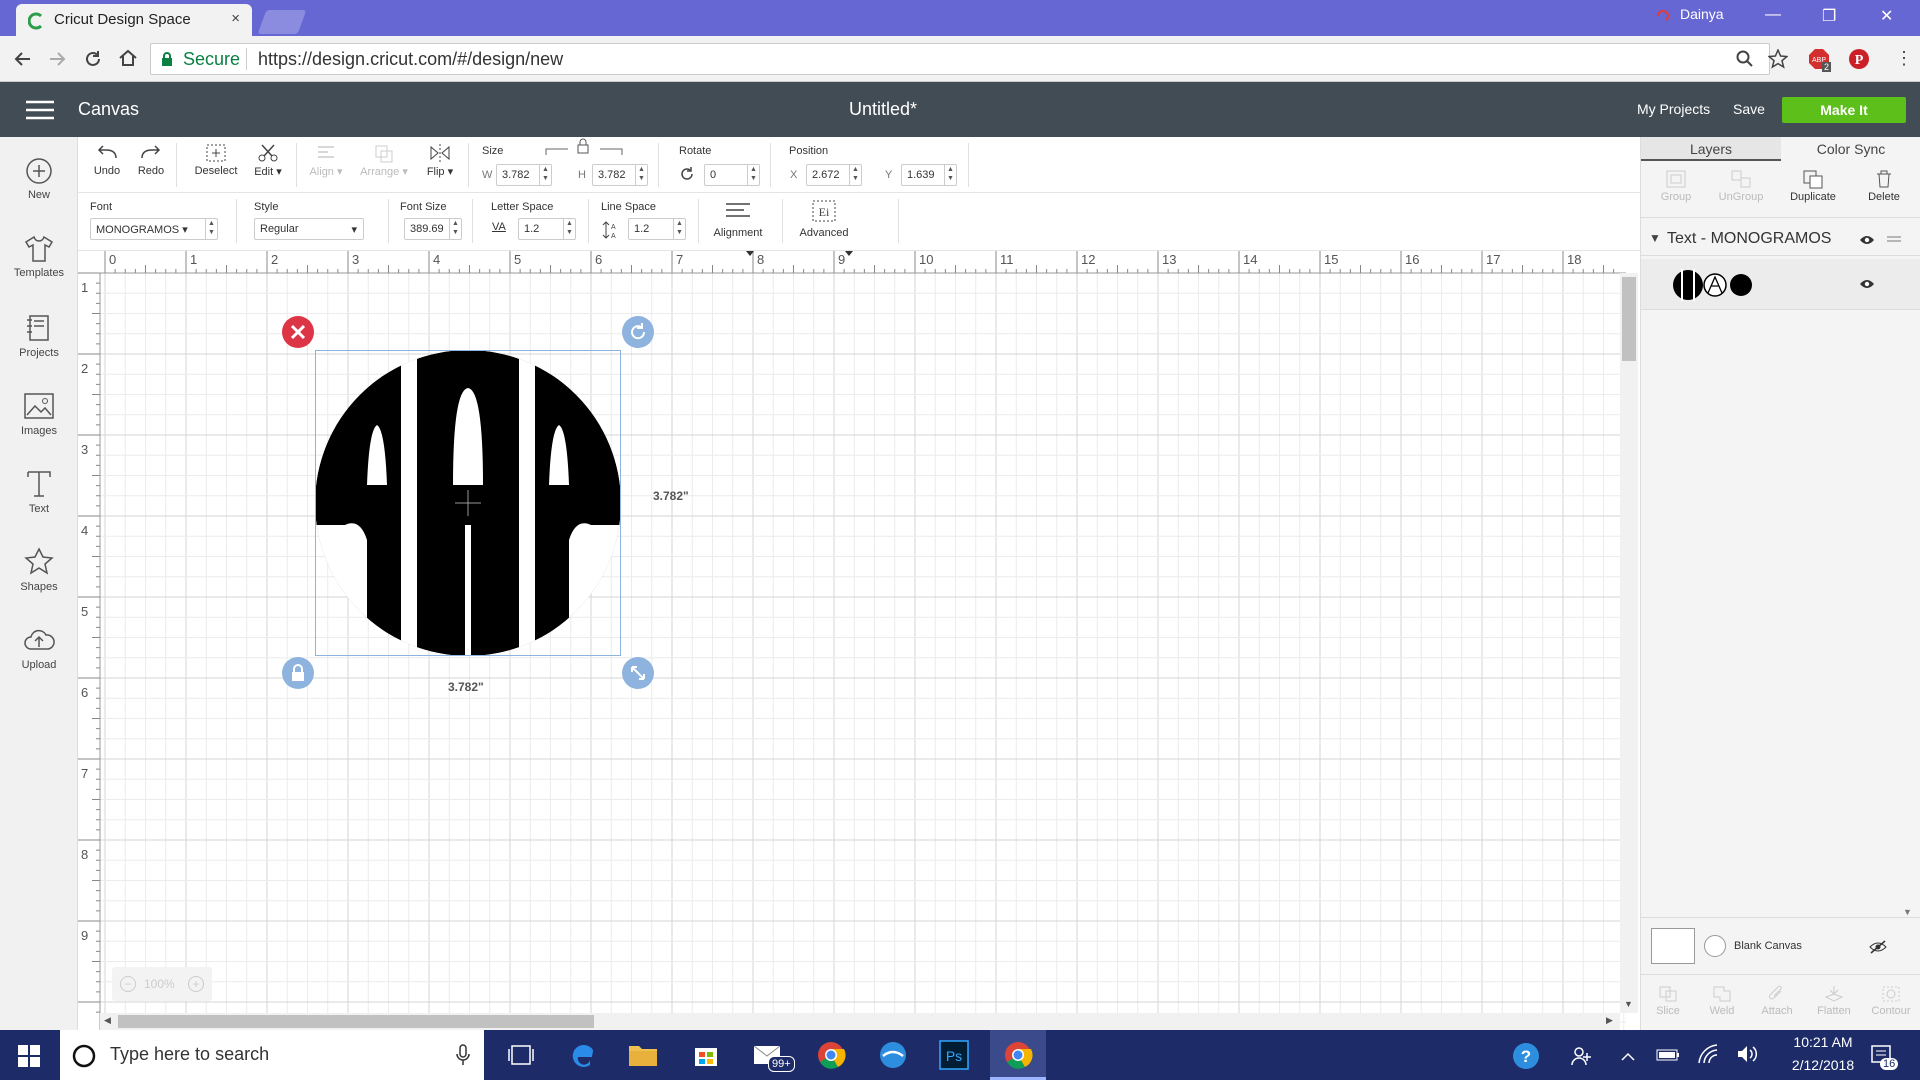  I want to click on weld-button: Weld, so click(1722, 1001).